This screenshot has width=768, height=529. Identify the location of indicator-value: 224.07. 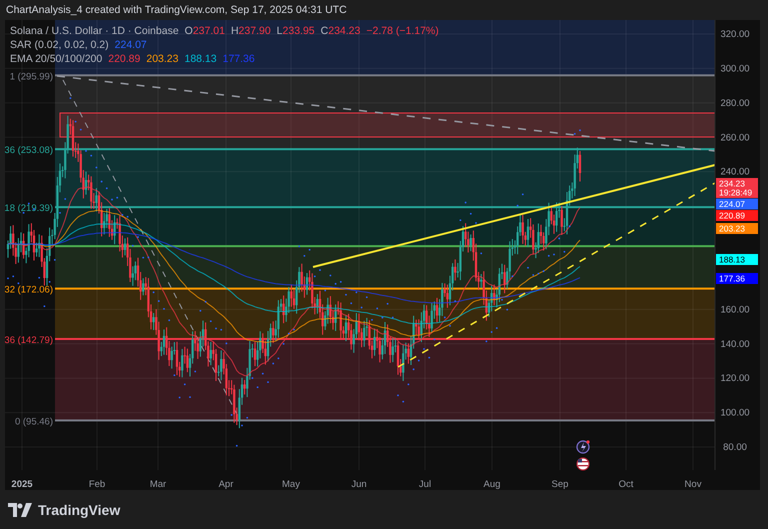
(130, 45).